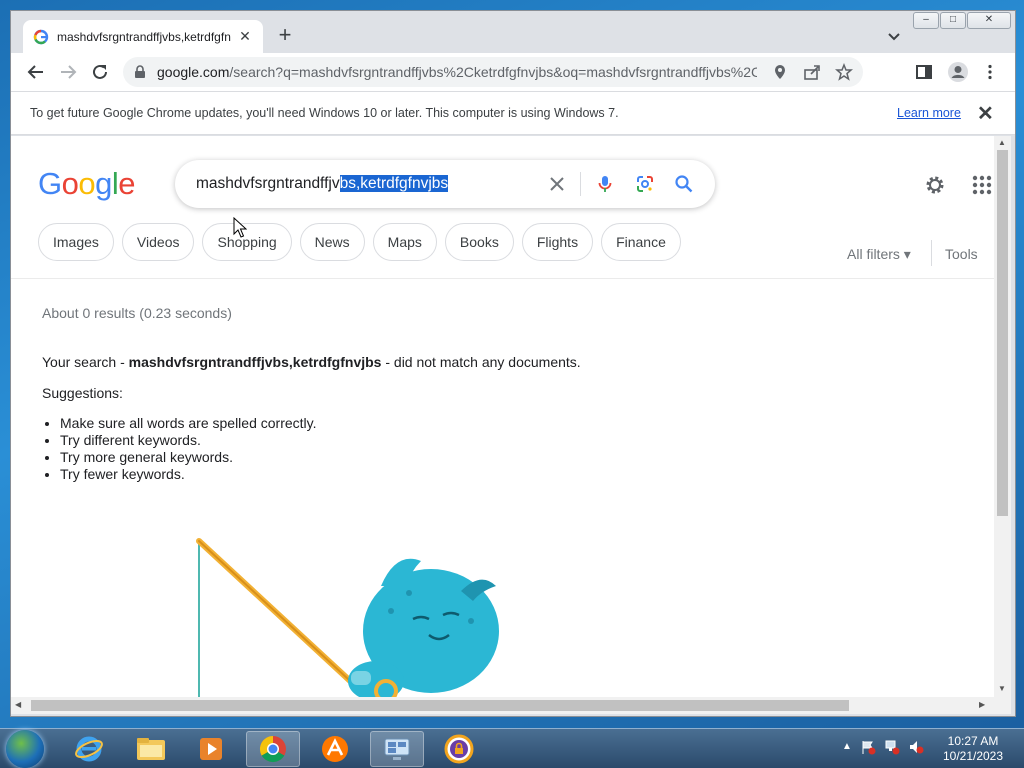 This screenshot has width=1024, height=768. Describe the element at coordinates (958, 72) in the screenshot. I see `profile-avatar-icon` at that location.